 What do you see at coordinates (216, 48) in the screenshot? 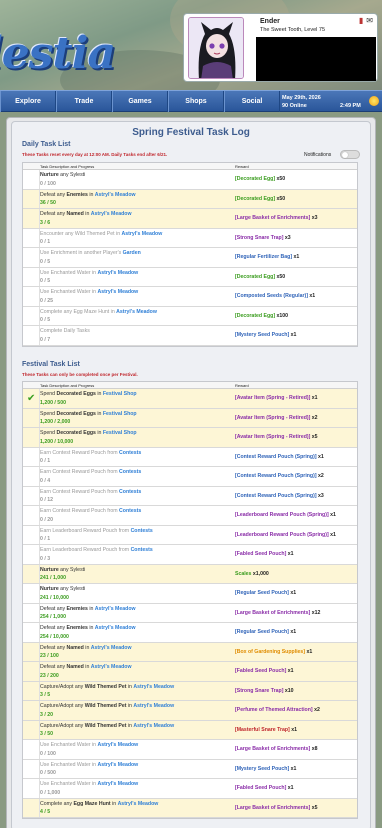
I see `avatar` at bounding box center [216, 48].